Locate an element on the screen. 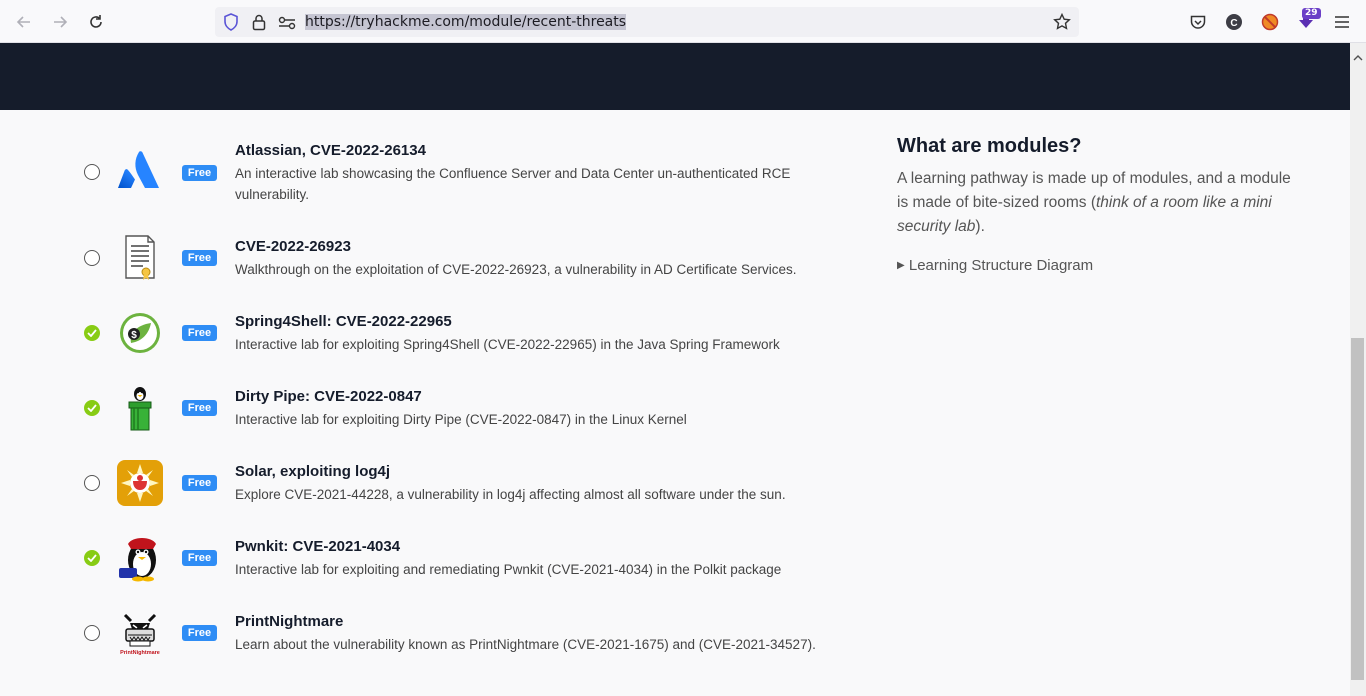 This screenshot has width=1366, height=696. back-icon is located at coordinates (24, 22).